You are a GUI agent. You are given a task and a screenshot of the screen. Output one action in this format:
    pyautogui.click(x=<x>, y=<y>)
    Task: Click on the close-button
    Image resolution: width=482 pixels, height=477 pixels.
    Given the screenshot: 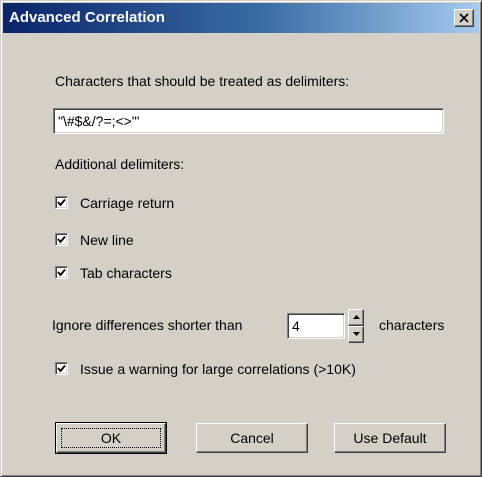 What is the action you would take?
    pyautogui.click(x=464, y=18)
    